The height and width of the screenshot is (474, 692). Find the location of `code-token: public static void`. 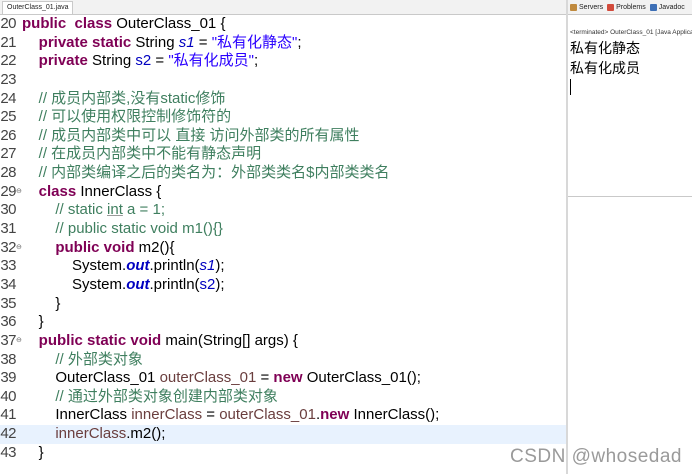

code-token: public static void is located at coordinates (100, 340).